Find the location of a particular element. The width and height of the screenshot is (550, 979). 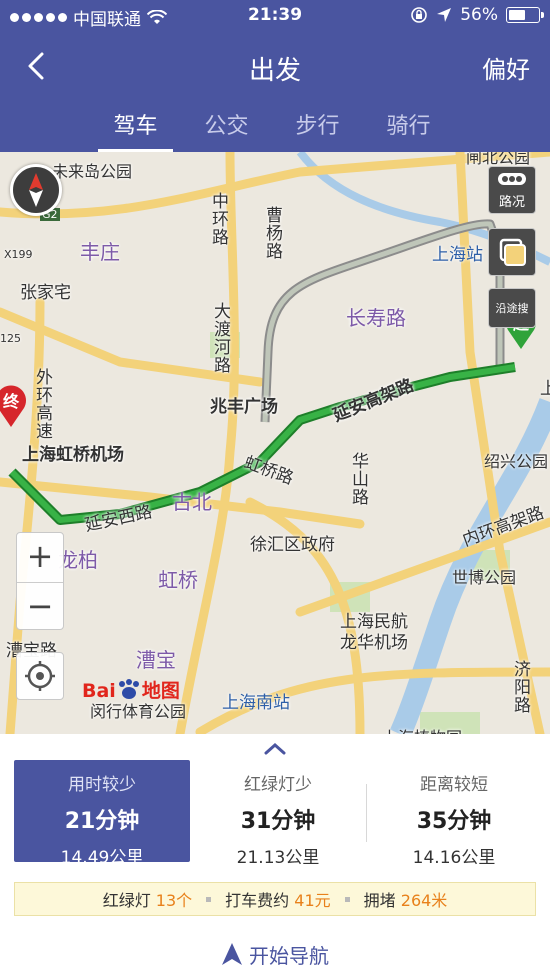

taxi-fare-value: 41元 is located at coordinates (312, 900).